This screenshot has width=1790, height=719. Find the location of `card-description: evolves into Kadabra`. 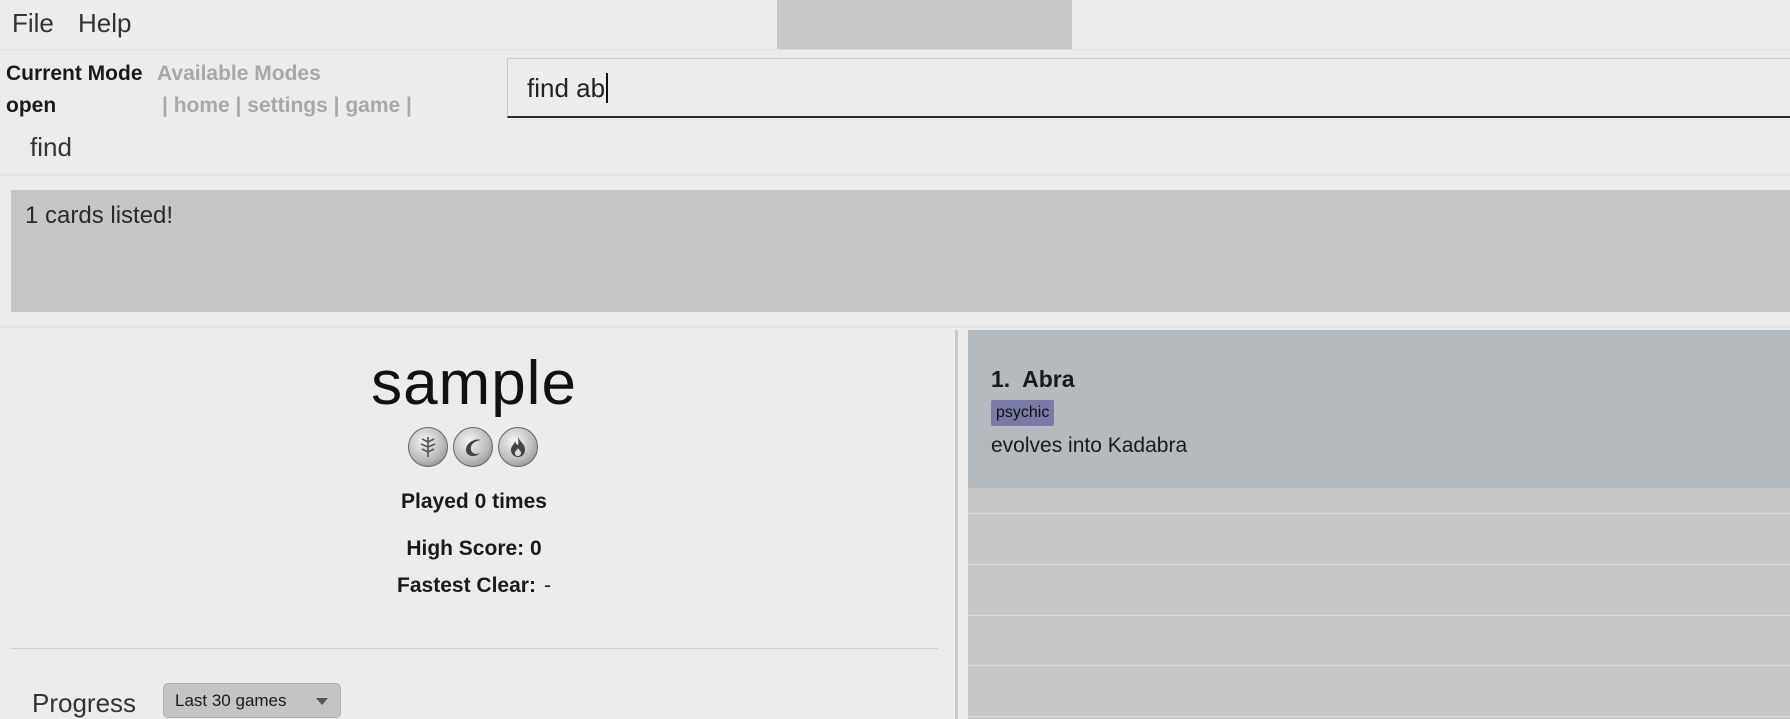

card-description: evolves into Kadabra is located at coordinates (1089, 445).